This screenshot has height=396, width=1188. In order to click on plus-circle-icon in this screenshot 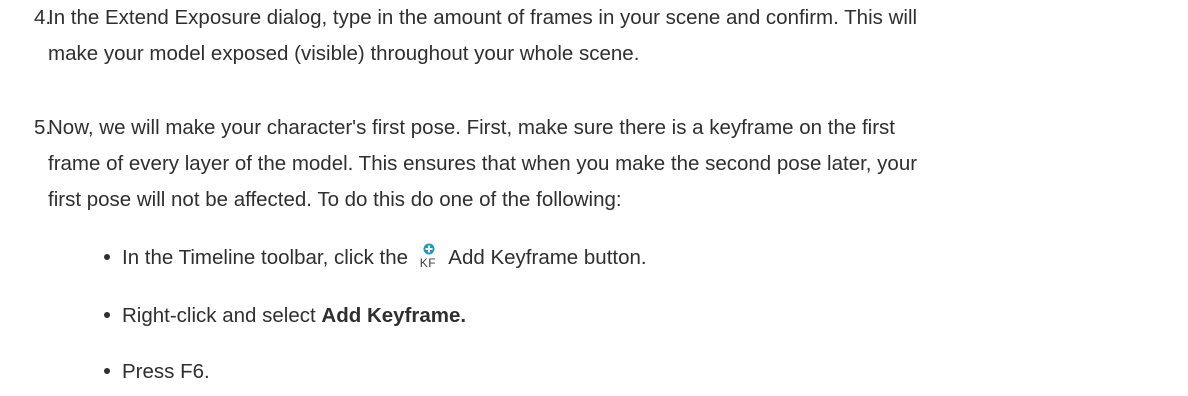, I will do `click(429, 249)`.